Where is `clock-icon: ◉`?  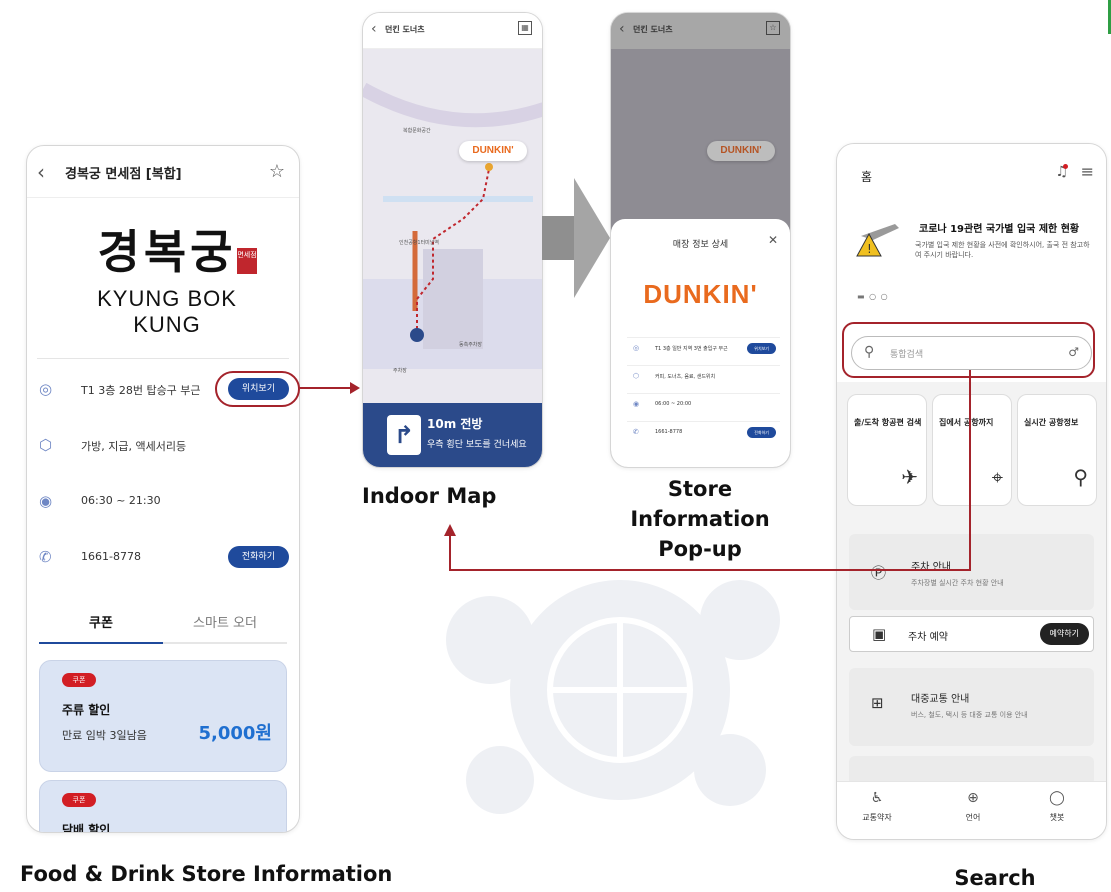 clock-icon: ◉ is located at coordinates (46, 501).